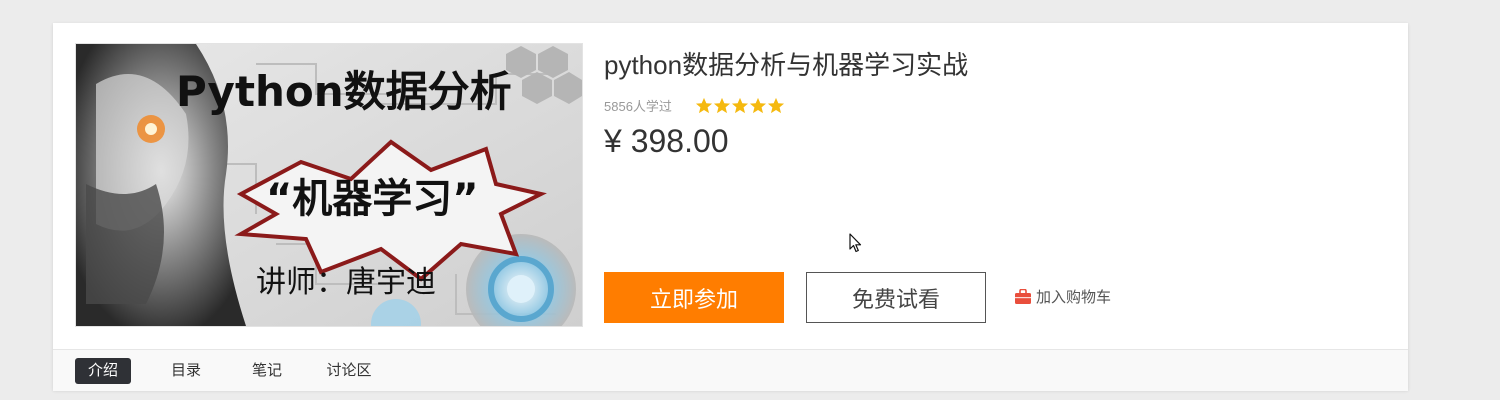 The image size is (1500, 400). What do you see at coordinates (786, 65) in the screenshot?
I see `course-title: python数据分析与机器学习实战` at bounding box center [786, 65].